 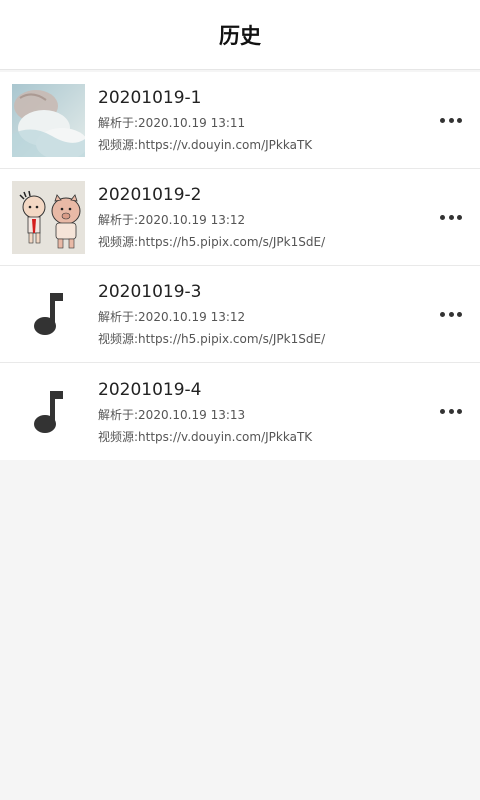 What do you see at coordinates (150, 195) in the screenshot?
I see `item-title: 20201019-2` at bounding box center [150, 195].